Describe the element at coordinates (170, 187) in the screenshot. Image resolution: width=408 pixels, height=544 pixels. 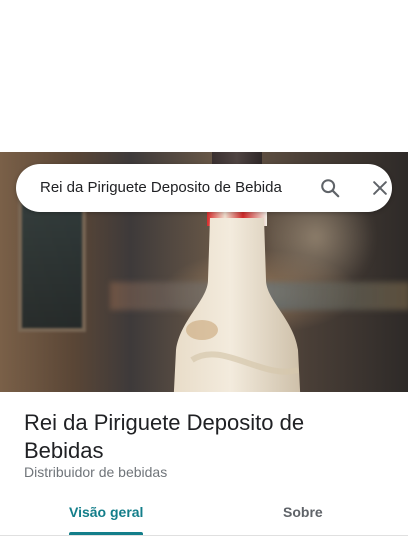
I see `search-input: Rei da Piriguete Deposito de Bebida` at that location.